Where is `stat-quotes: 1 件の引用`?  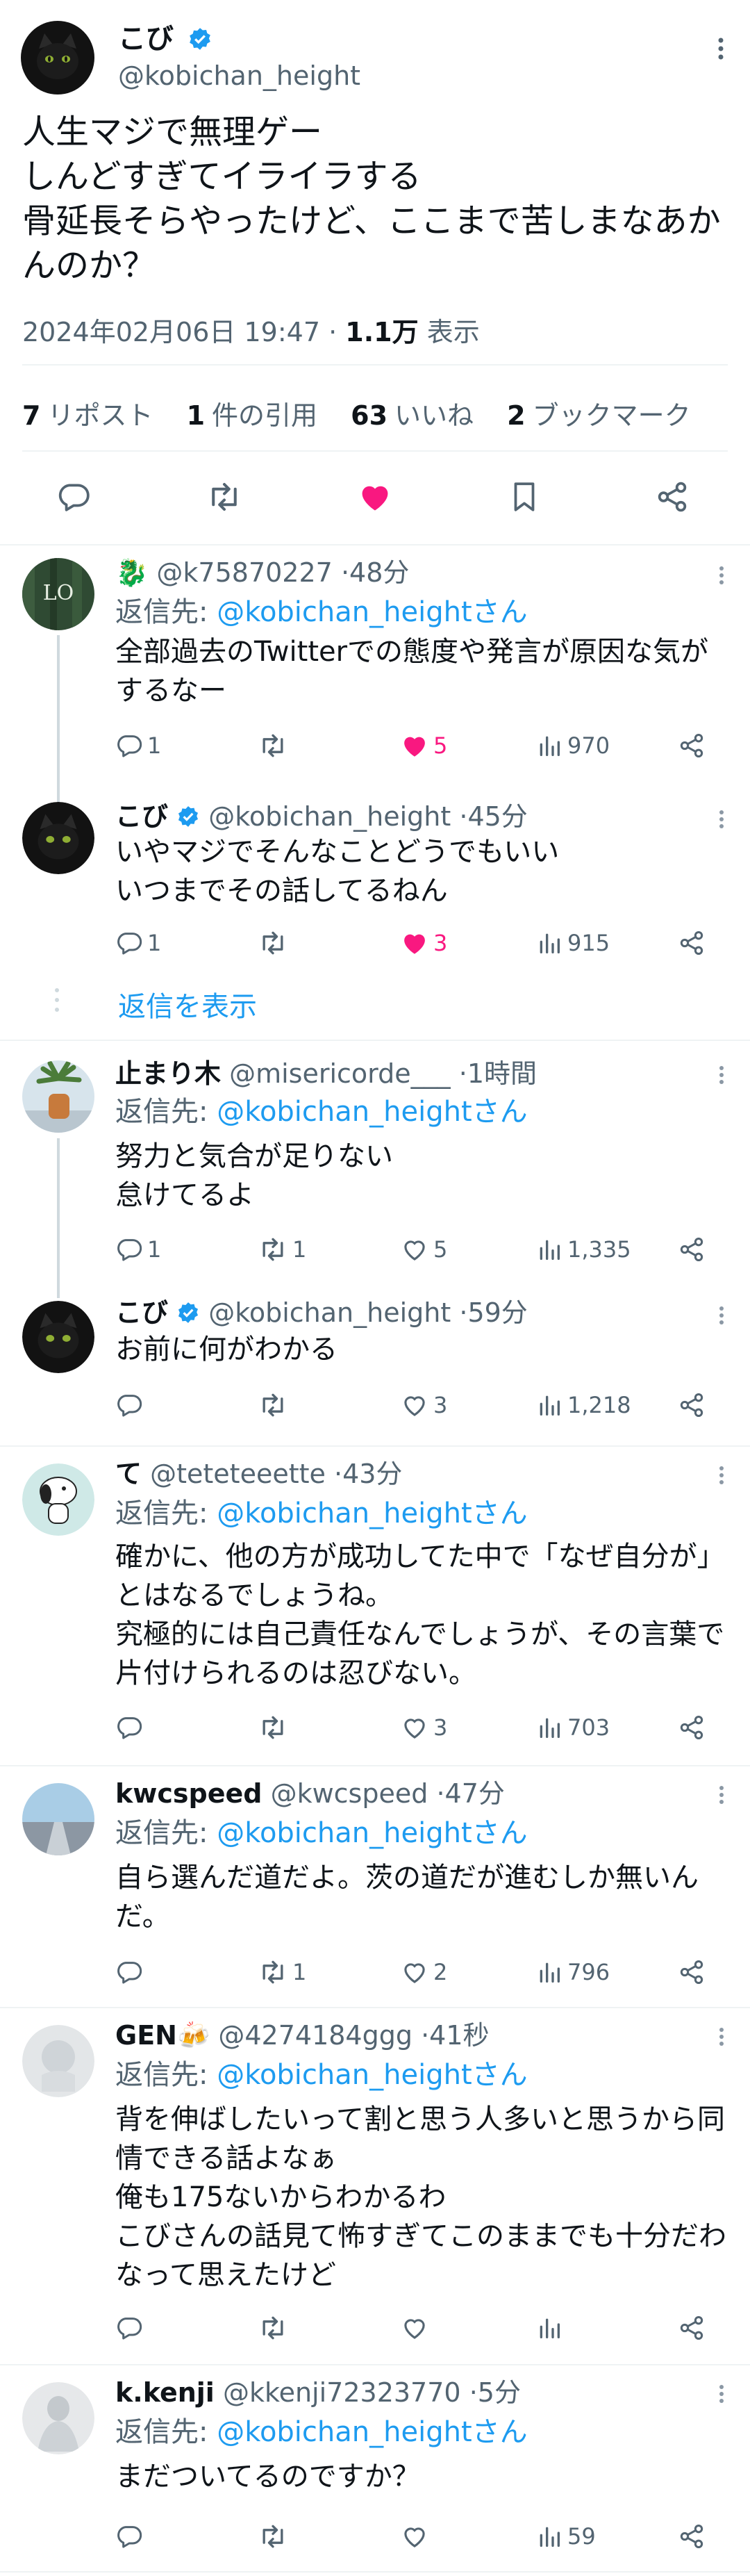
stat-quotes: 1 件の引用 is located at coordinates (252, 416).